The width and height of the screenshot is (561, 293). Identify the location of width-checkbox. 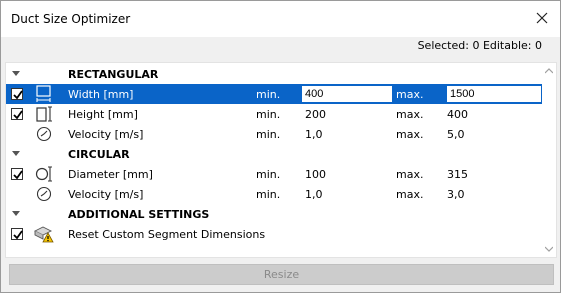
(17, 94).